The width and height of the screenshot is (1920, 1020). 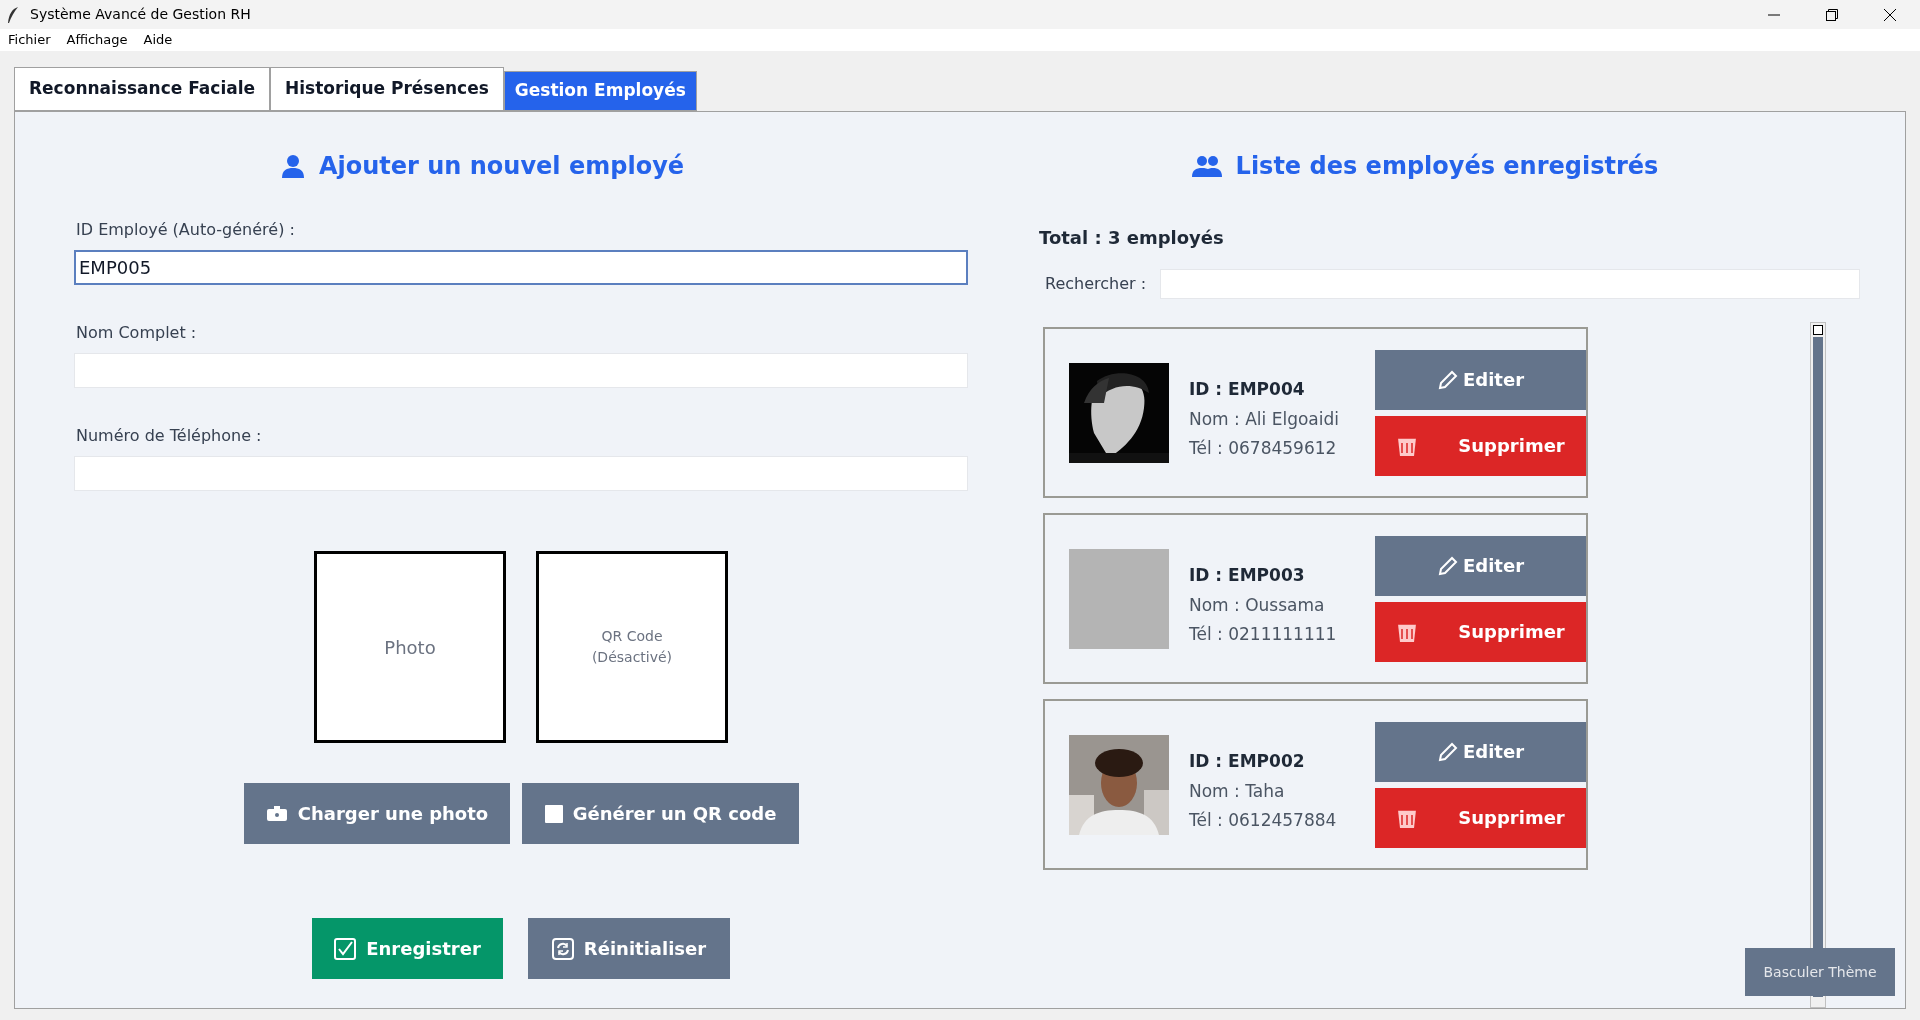 What do you see at coordinates (521, 267) in the screenshot?
I see `input-field: EMP005` at bounding box center [521, 267].